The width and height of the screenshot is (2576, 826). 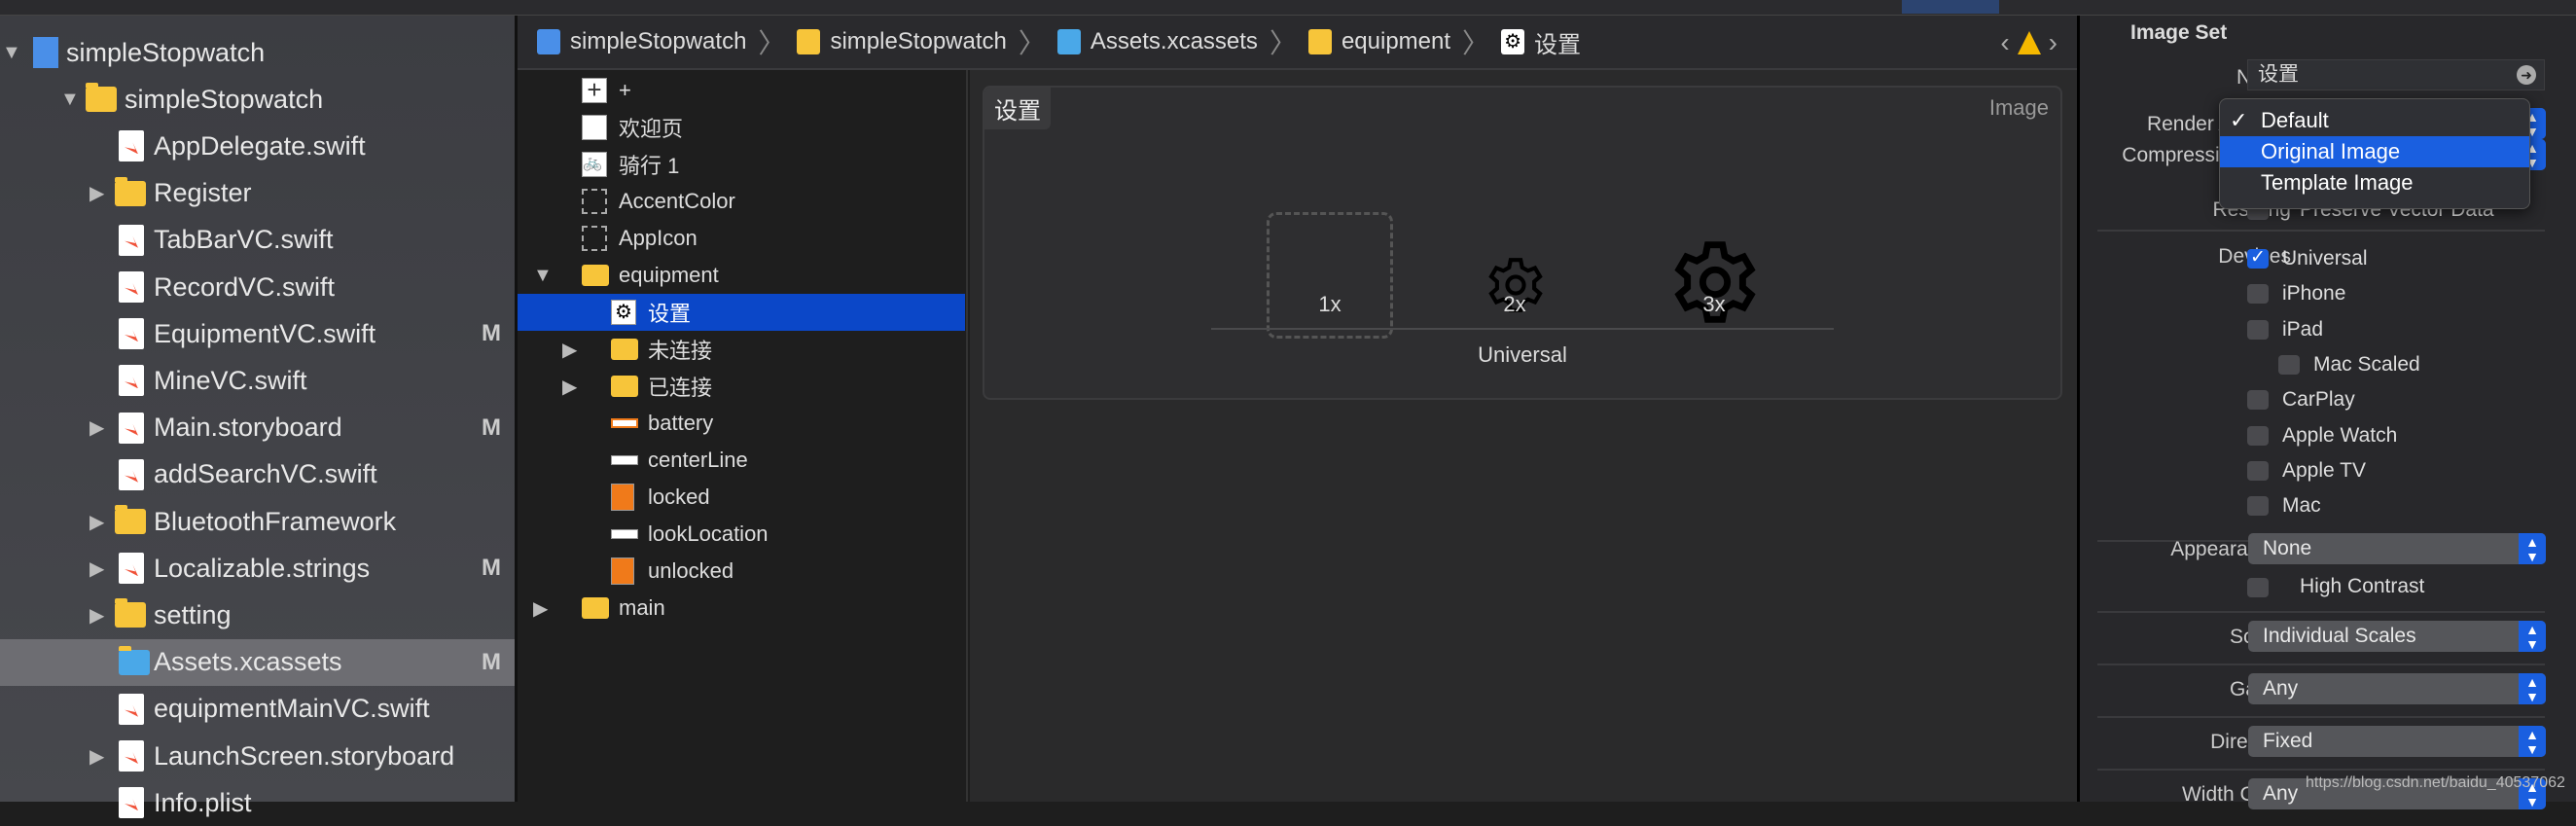 What do you see at coordinates (649, 166) in the screenshot?
I see `asset-item-label: 骑行 1` at bounding box center [649, 166].